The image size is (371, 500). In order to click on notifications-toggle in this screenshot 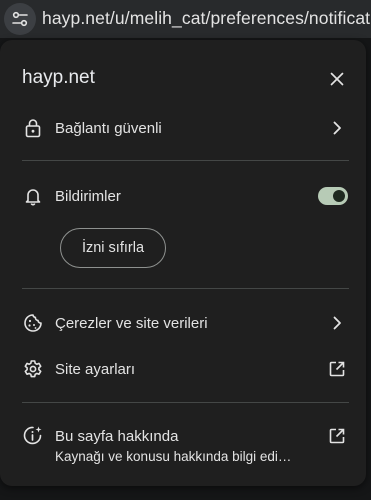, I will do `click(333, 196)`.